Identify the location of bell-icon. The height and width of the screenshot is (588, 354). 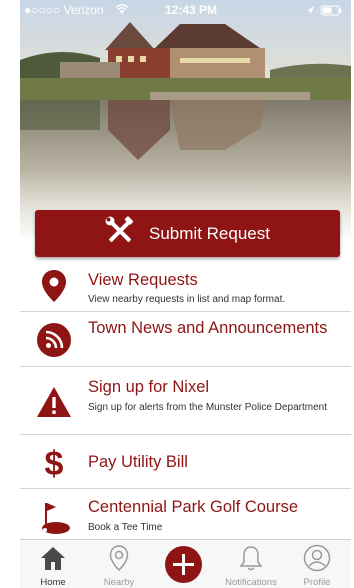
(251, 559).